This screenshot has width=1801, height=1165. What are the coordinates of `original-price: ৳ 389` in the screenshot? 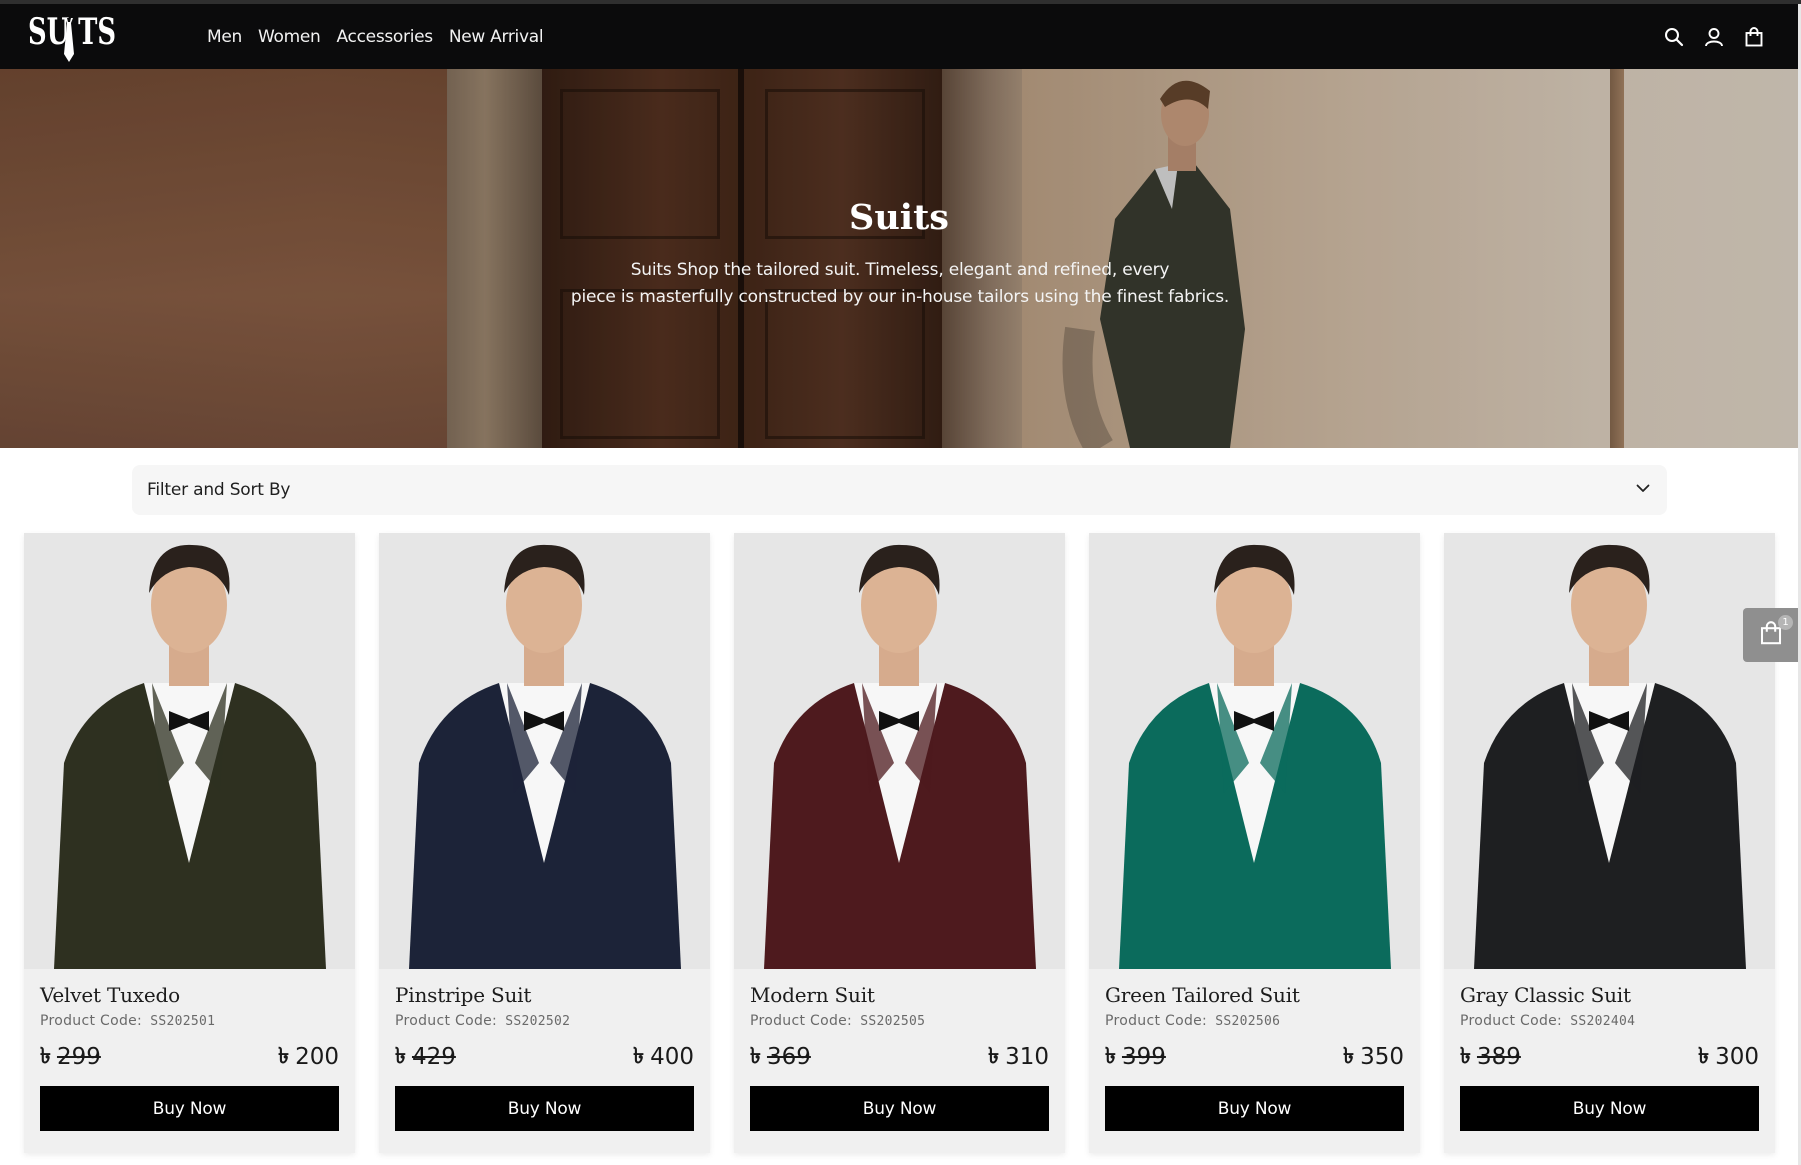 It's located at (1490, 1057).